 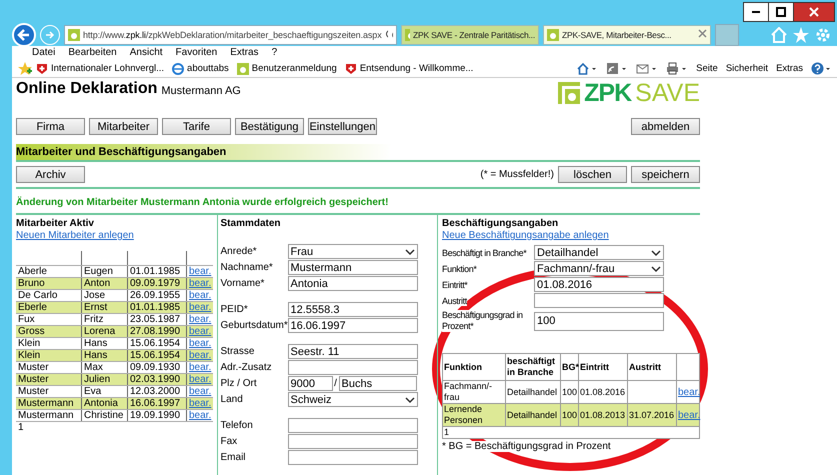 What do you see at coordinates (105, 332) in the screenshot?
I see `table-cell: Lorena` at bounding box center [105, 332].